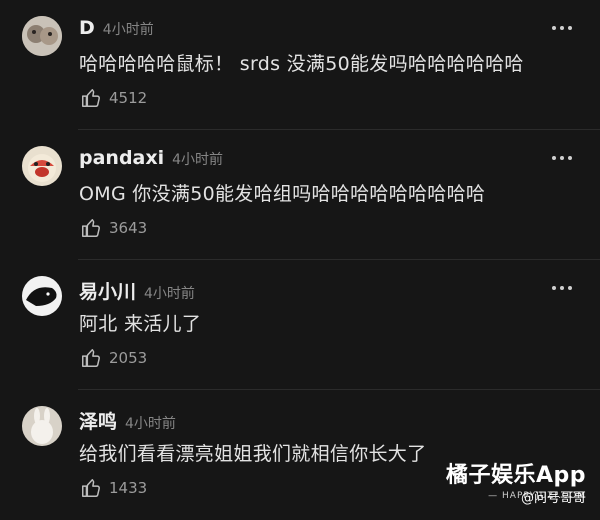 The height and width of the screenshot is (520, 600). Describe the element at coordinates (553, 498) in the screenshot. I see `watermark-weibo-handle: @问号哥哥` at that location.